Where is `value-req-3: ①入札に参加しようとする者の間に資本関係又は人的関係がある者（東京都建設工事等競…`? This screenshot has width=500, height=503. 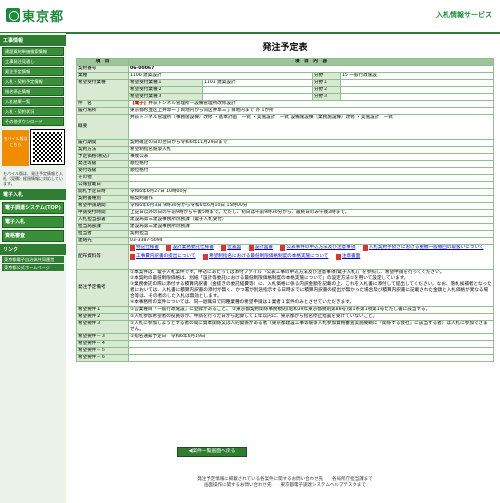
value-req-3: ①入札に参加しようとする者の間に資本関係又は人的関係がある者（東京都建設工事等競… is located at coordinates (311, 327).